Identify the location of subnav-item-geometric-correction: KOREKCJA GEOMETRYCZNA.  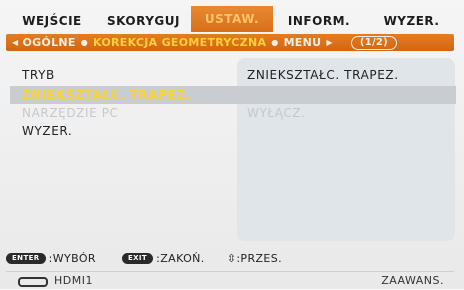
(179, 42).